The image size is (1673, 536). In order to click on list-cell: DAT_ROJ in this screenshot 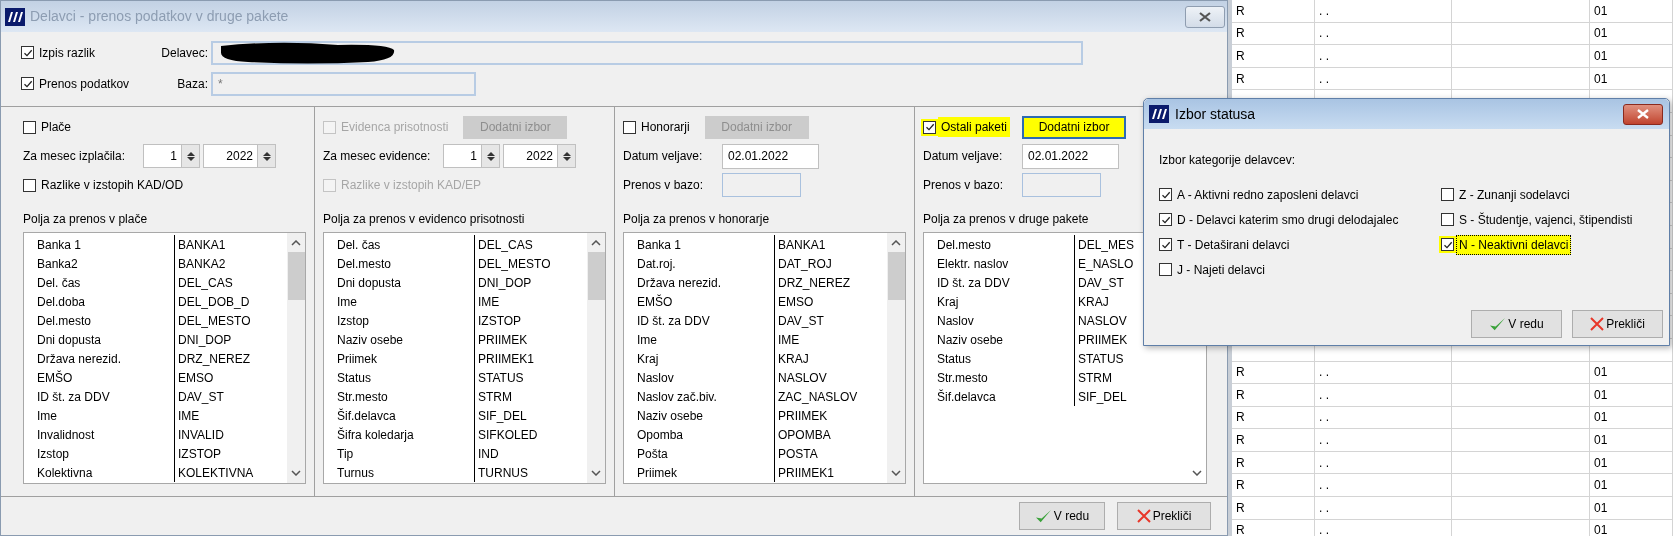, I will do `click(803, 263)`.